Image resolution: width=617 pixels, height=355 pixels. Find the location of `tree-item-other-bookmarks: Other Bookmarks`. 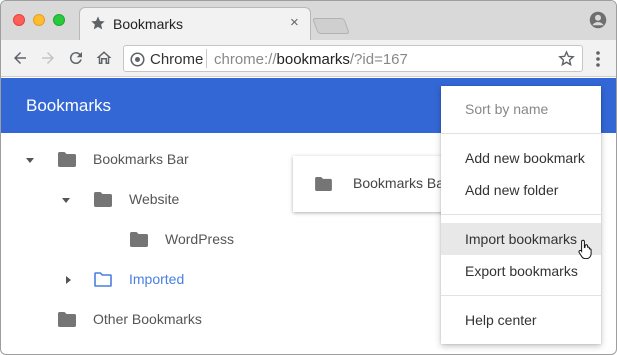

tree-item-other-bookmarks: Other Bookmarks is located at coordinates (148, 320).